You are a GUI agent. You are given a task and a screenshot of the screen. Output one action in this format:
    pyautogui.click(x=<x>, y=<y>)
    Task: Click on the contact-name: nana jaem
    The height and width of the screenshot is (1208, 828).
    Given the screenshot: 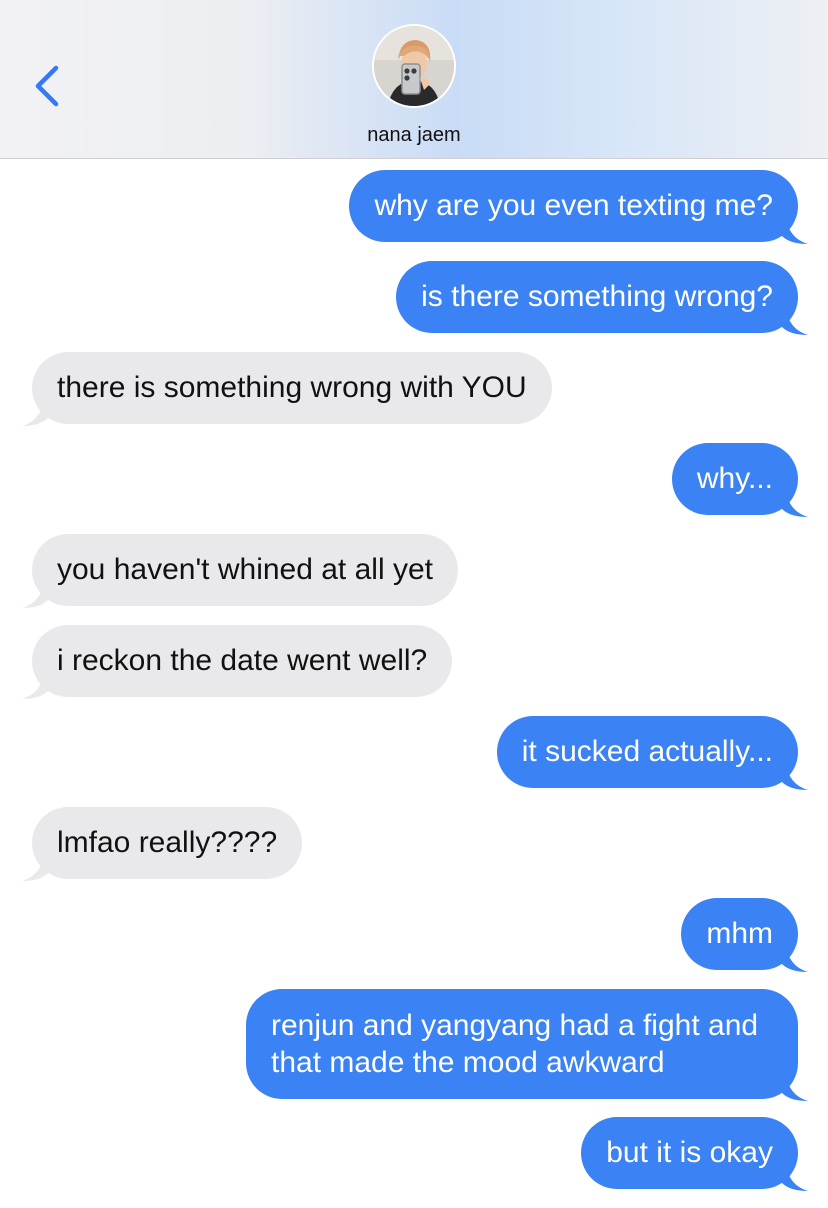 What is the action you would take?
    pyautogui.click(x=414, y=135)
    